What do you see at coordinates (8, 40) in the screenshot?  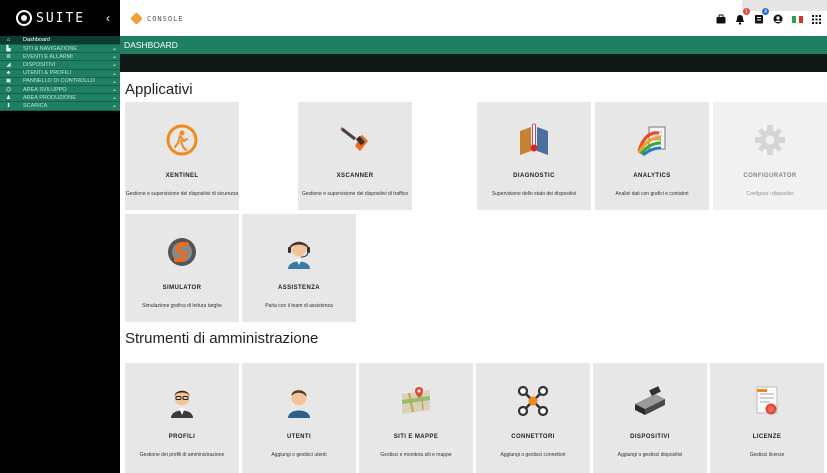 I see `home-icon: ⌂` at bounding box center [8, 40].